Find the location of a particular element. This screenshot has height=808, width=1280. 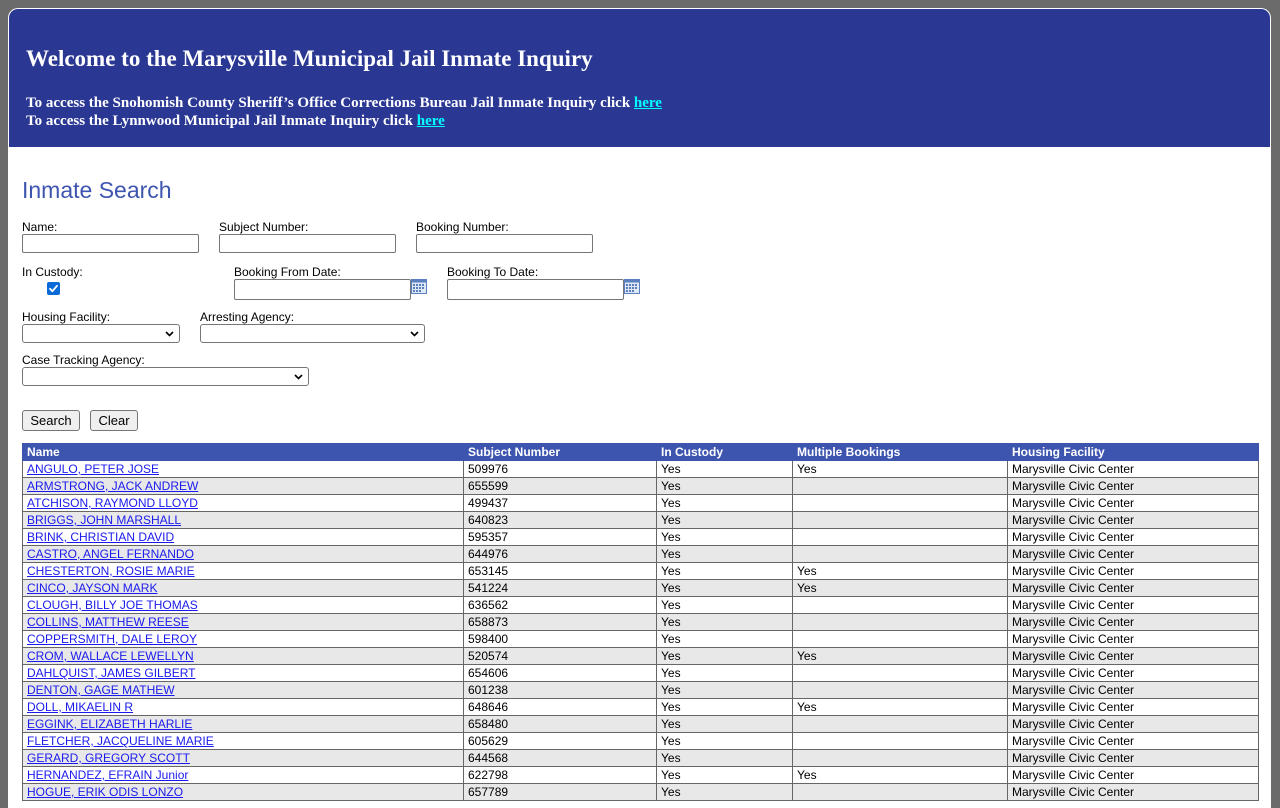

subject-number-cell: 648646 is located at coordinates (560, 707).